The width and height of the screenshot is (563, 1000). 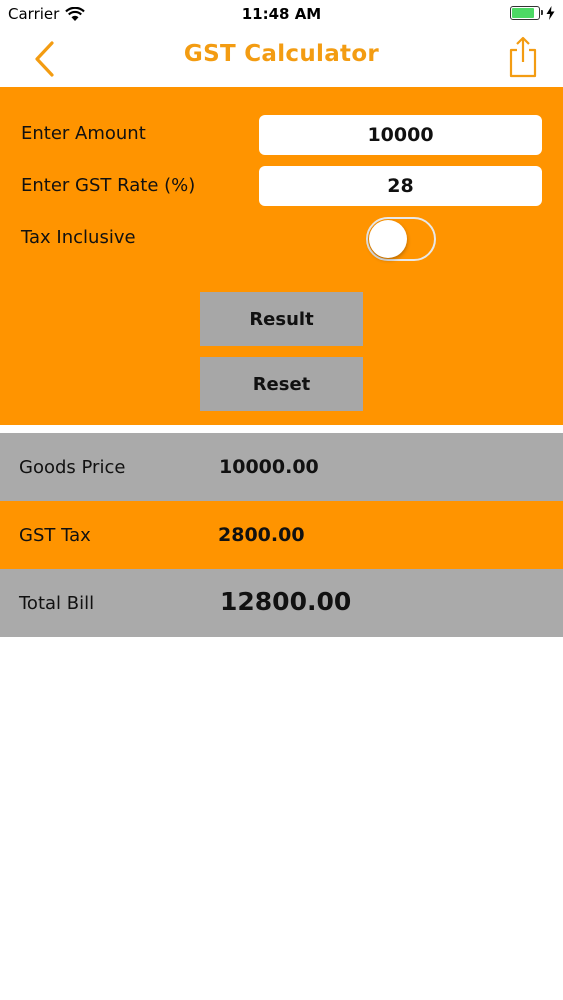 I want to click on navigation-bar: GST Calculator, so click(x=281, y=58).